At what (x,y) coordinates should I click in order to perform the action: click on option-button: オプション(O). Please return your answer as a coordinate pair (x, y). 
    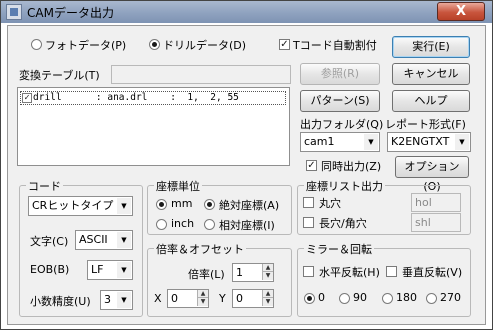
    Looking at the image, I should click on (432, 174).